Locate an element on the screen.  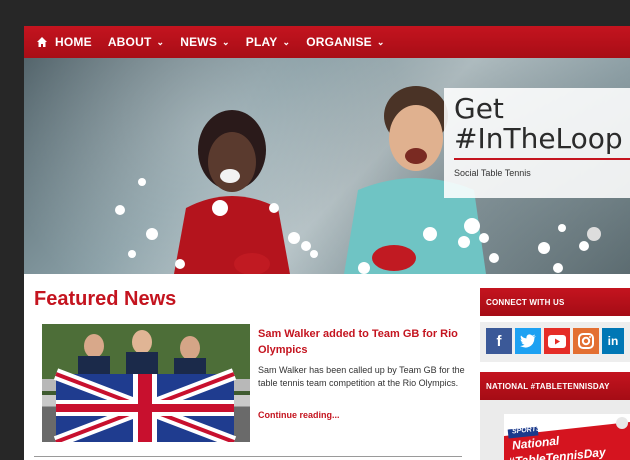
hero-subtitle: Social Table Tennis is located at coordinates (492, 173).